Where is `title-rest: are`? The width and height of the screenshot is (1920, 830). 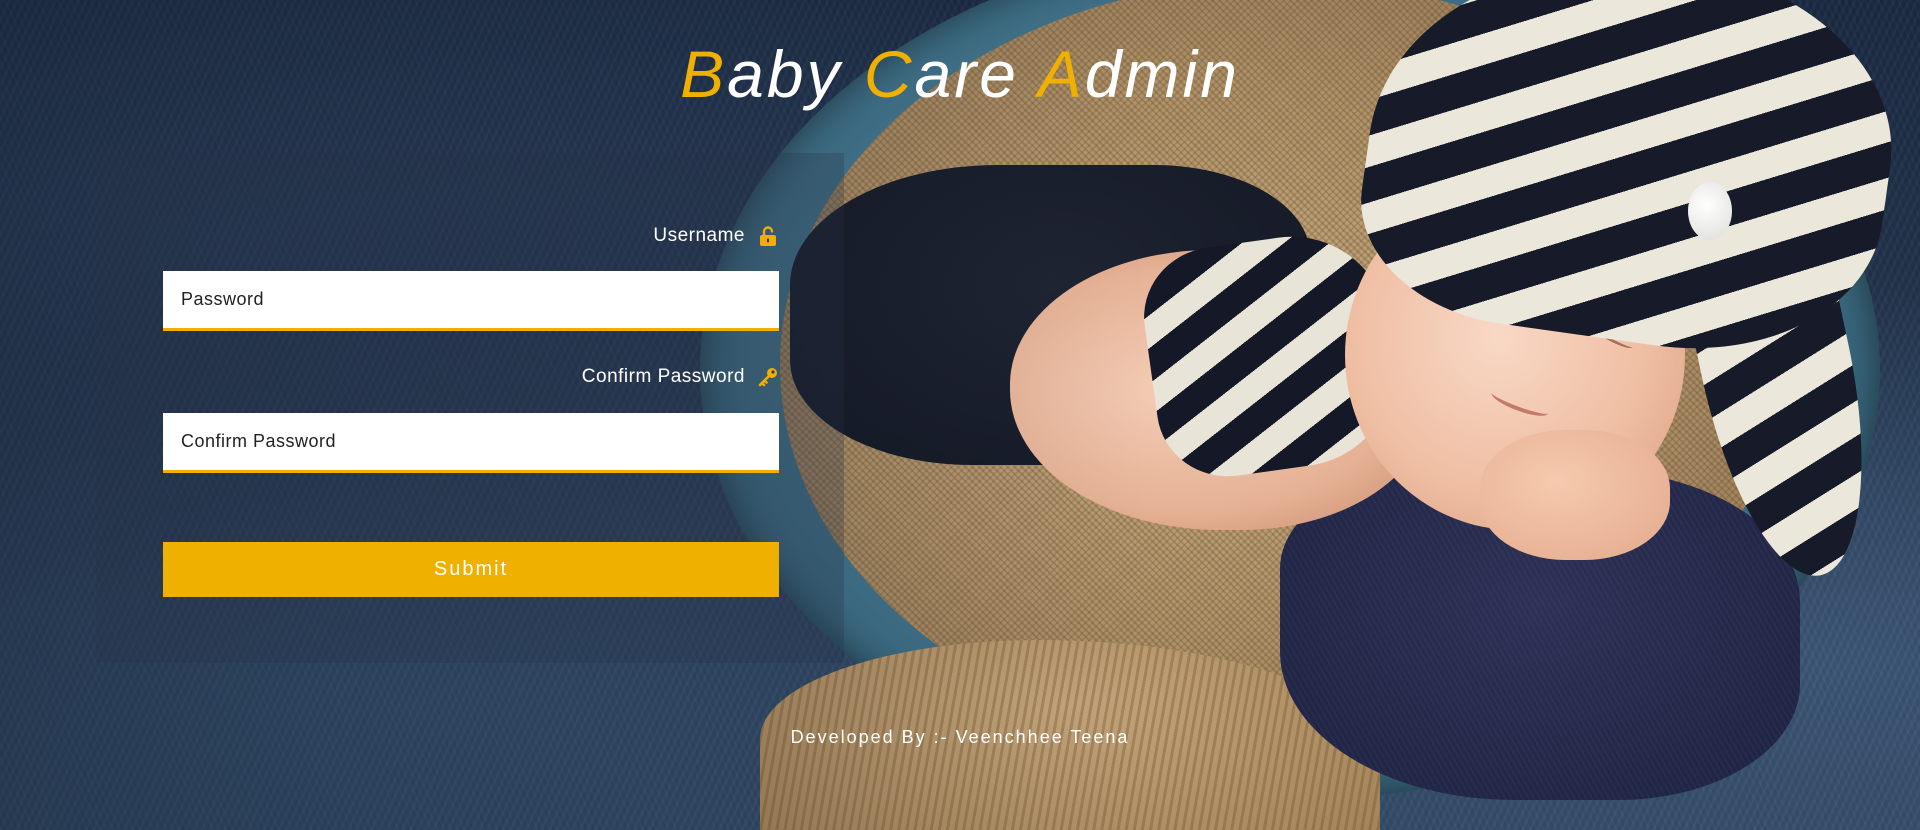 title-rest: are is located at coordinates (976, 74).